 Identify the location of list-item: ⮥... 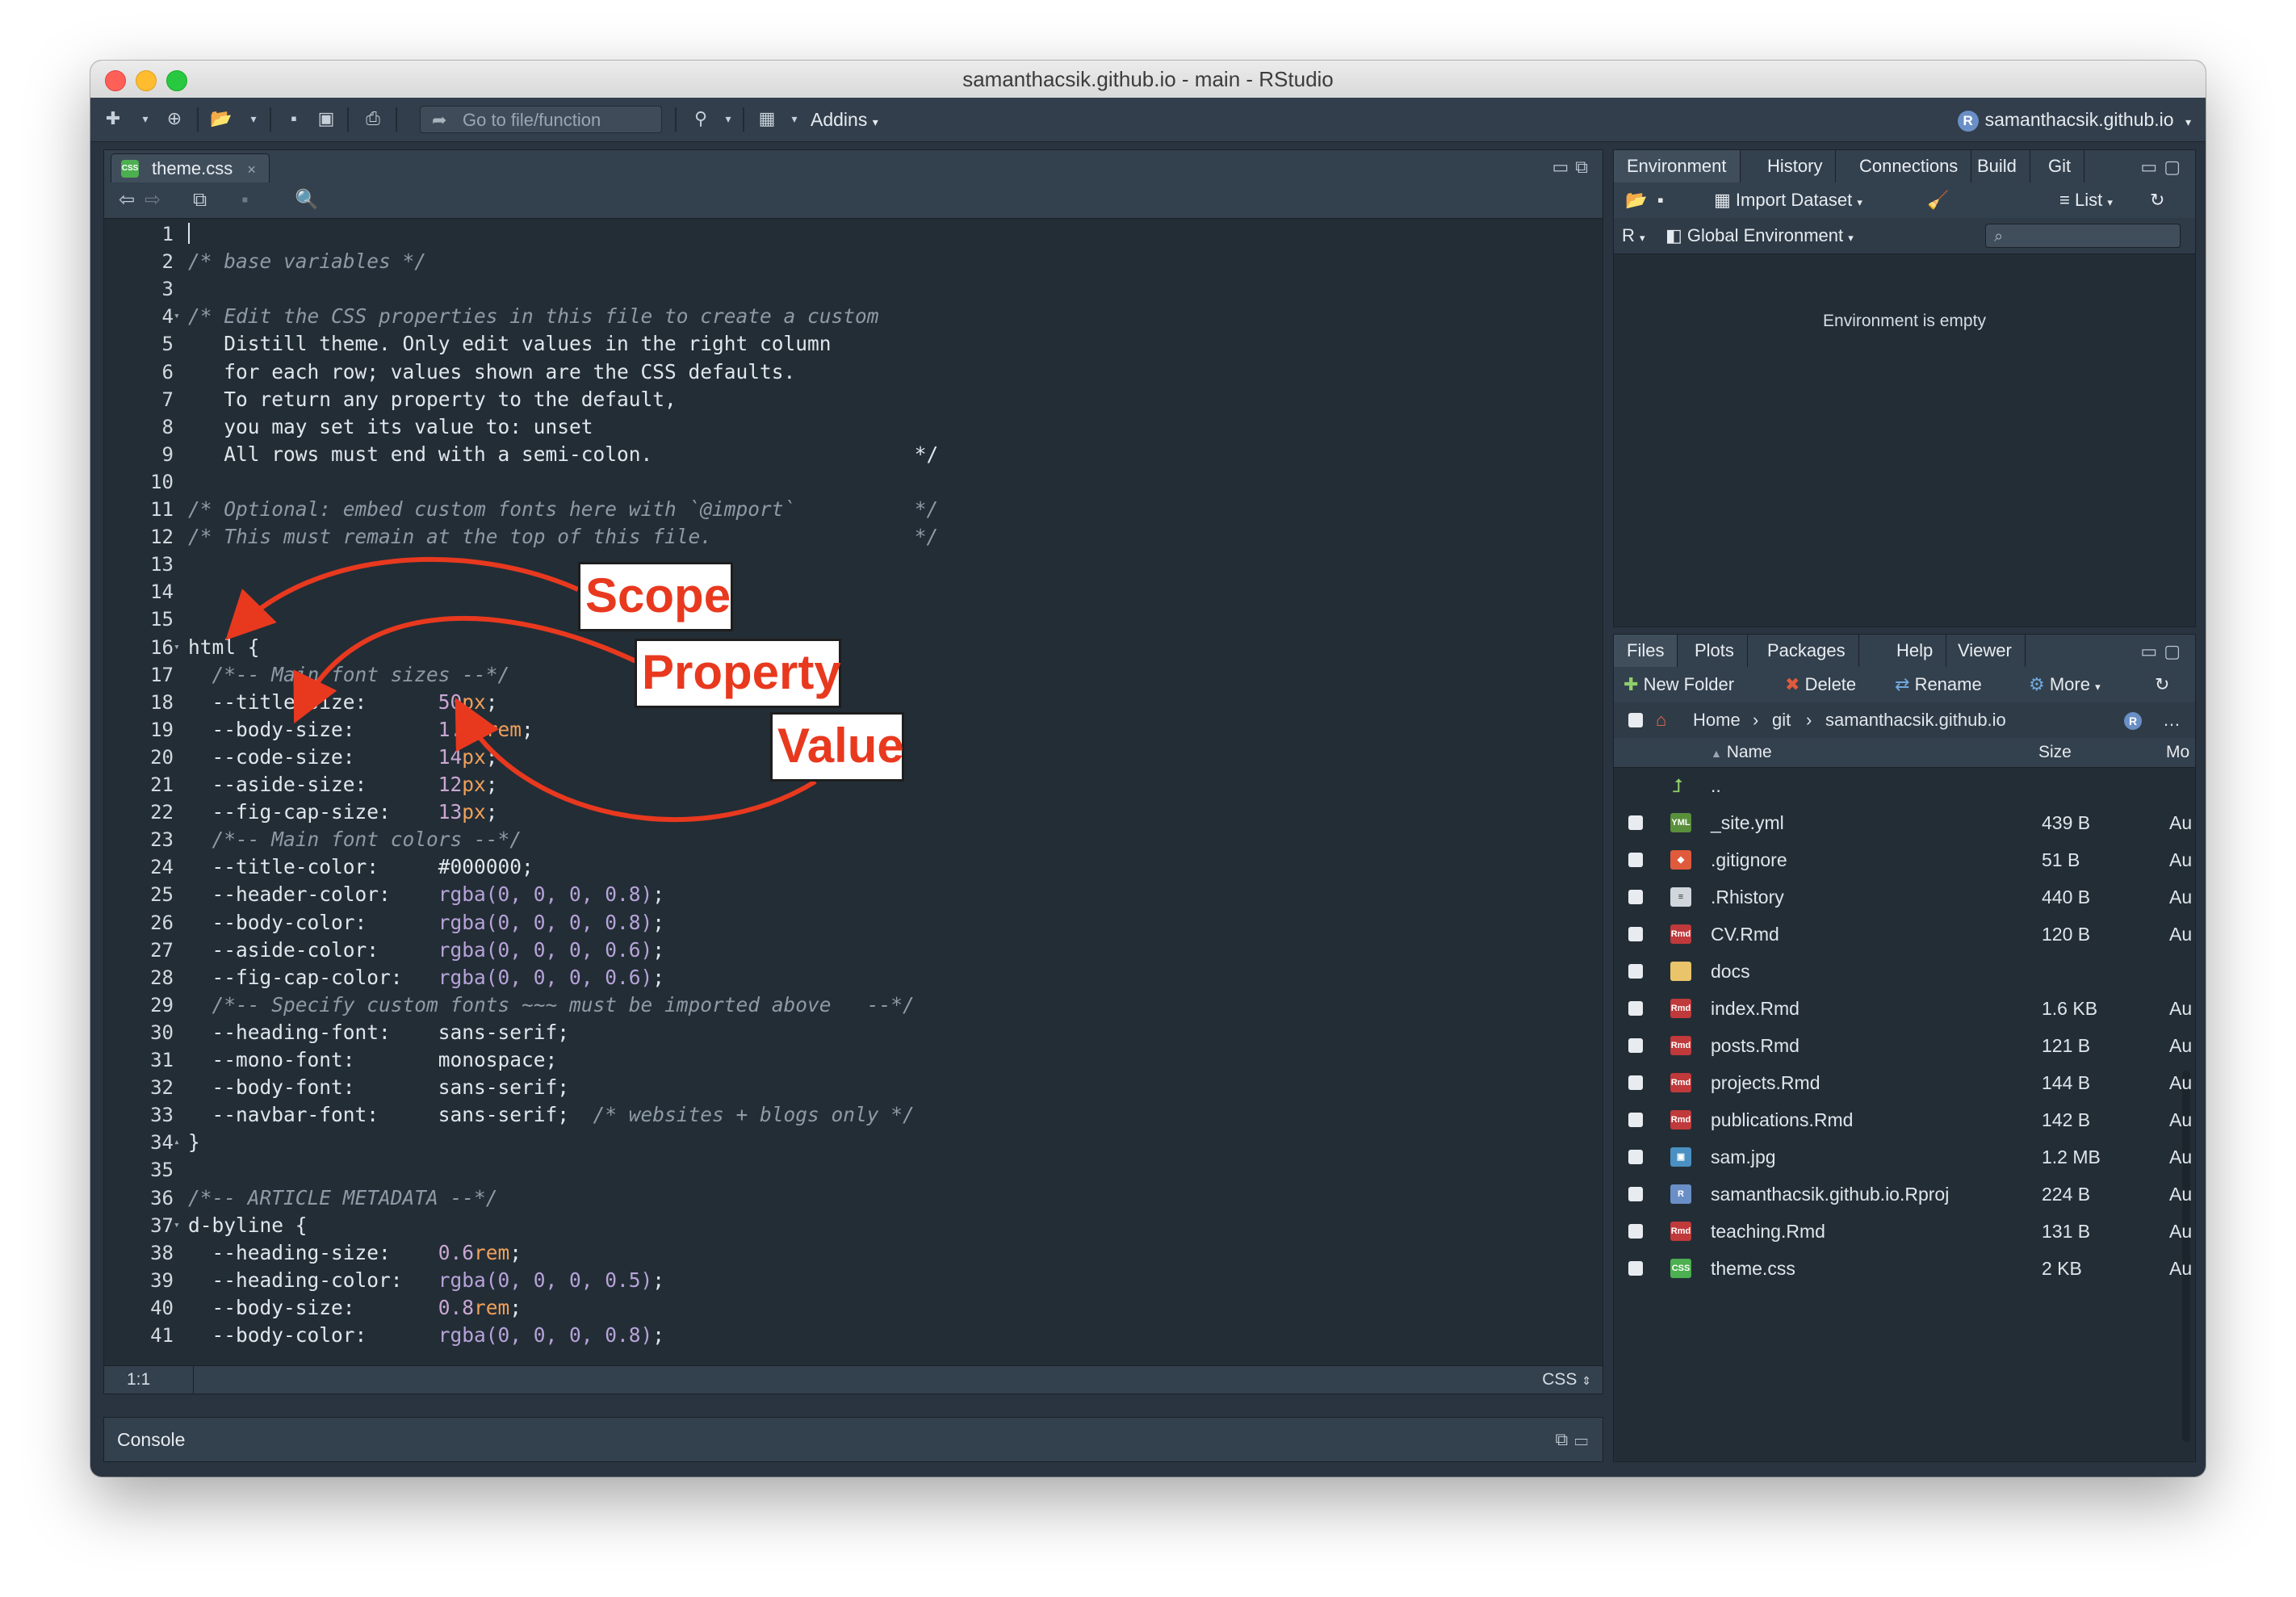
(1904, 785).